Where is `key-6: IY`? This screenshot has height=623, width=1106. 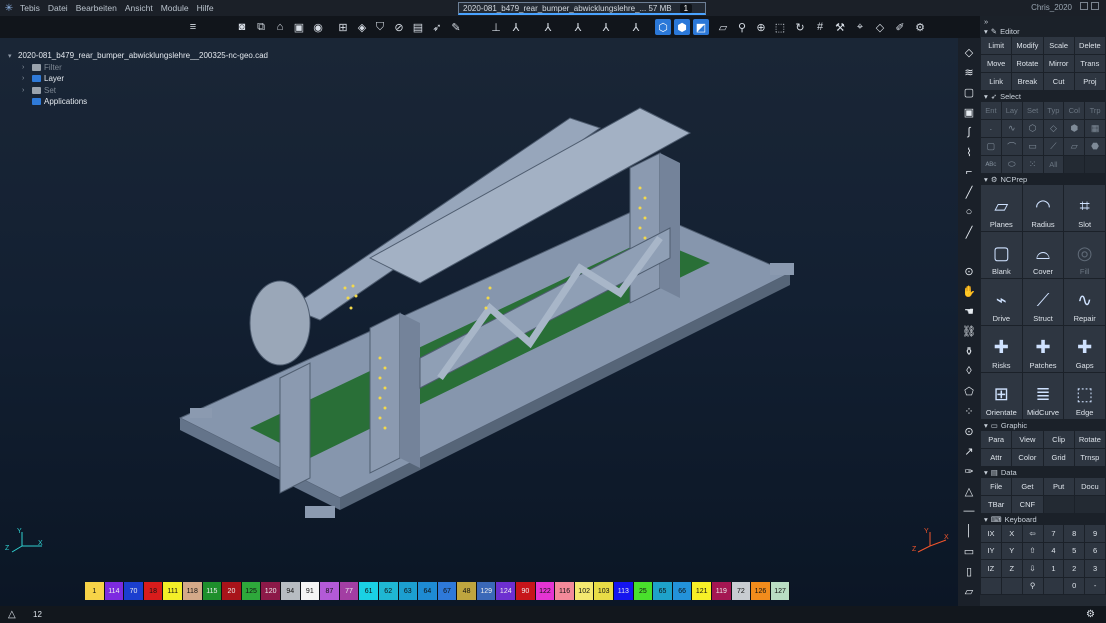
key-6: IY is located at coordinates (991, 550).